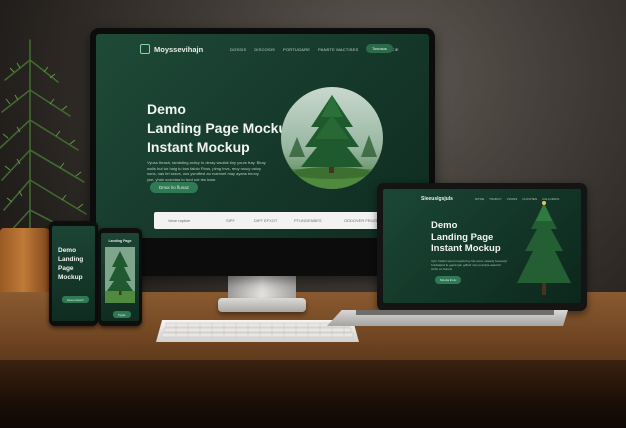 The image size is (626, 428). I want to click on hero-heading: Demo Landing Page Mockup Instant Mockup, so click(221, 128).